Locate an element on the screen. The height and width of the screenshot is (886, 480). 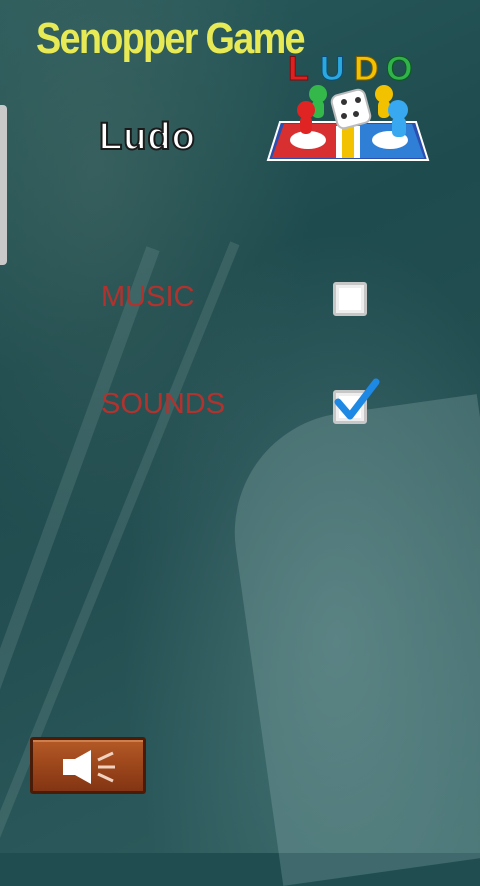
sound-toggle-button is located at coordinates (88, 765).